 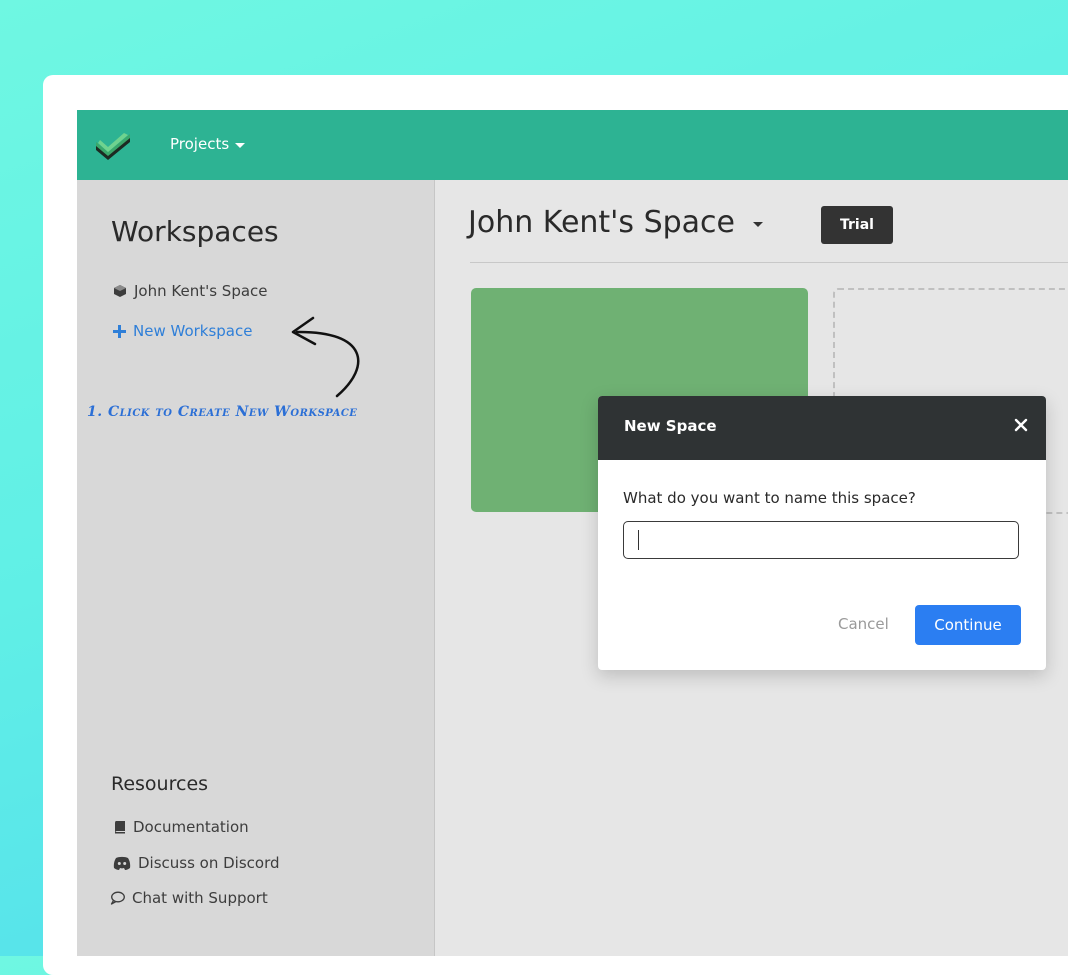 What do you see at coordinates (325, 357) in the screenshot?
I see `annotation-arrow-icon` at bounding box center [325, 357].